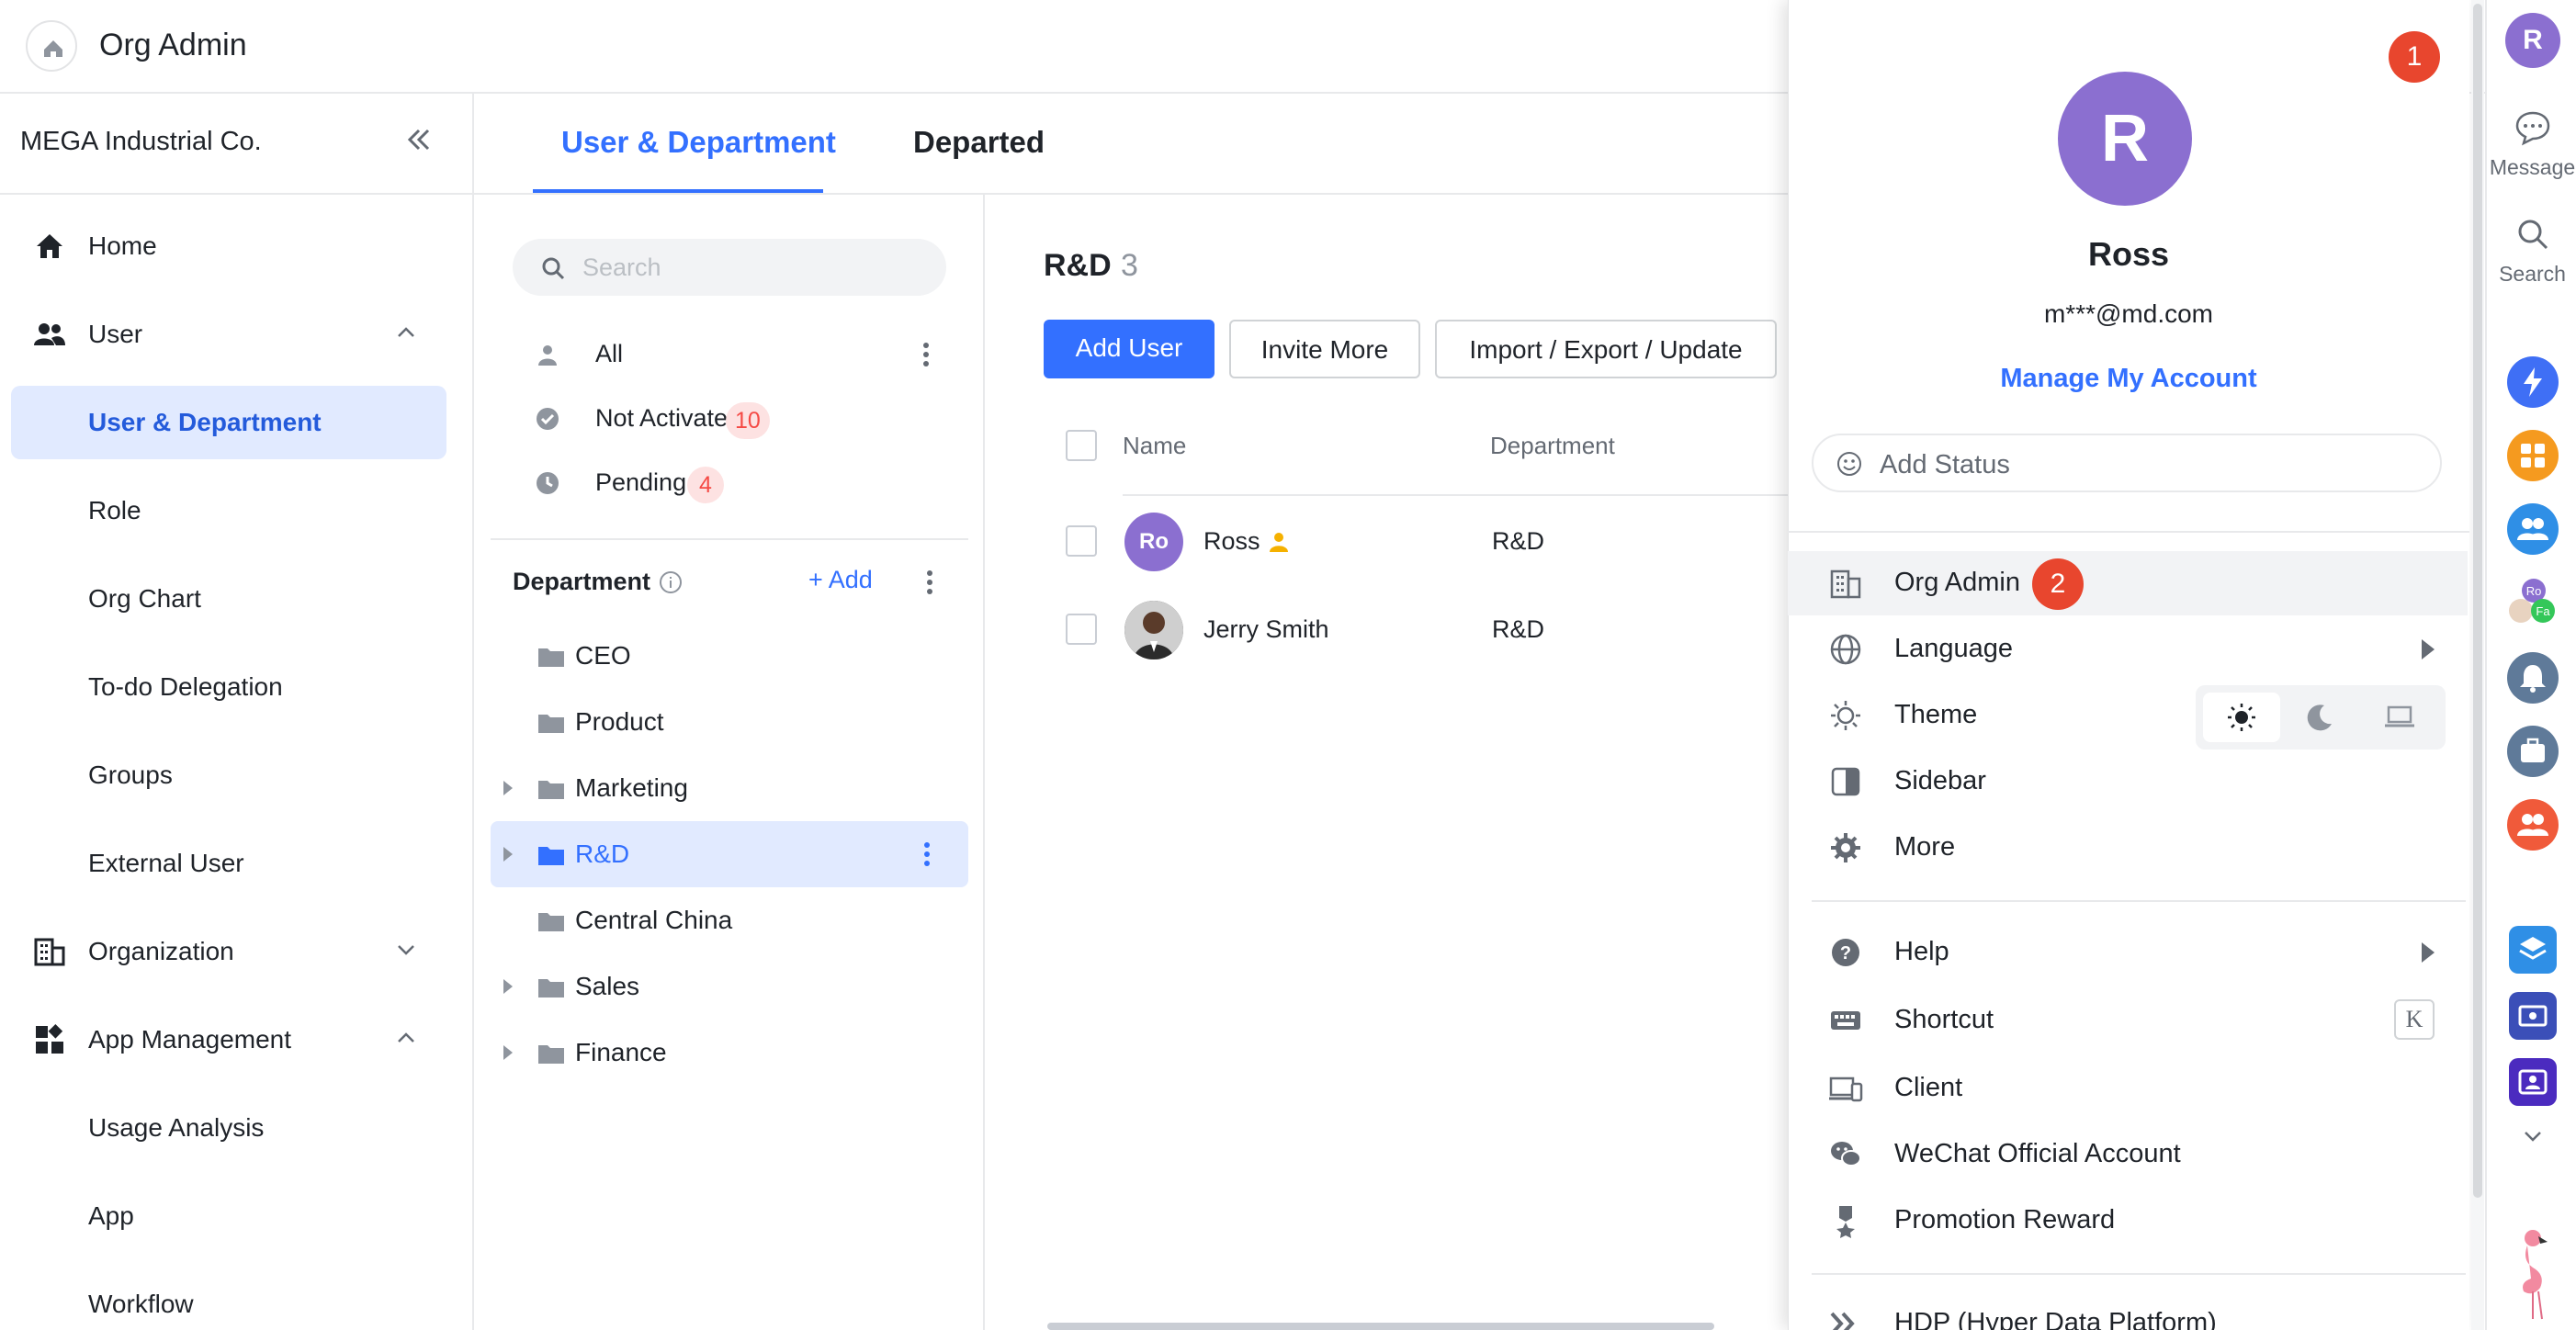 This screenshot has width=2576, height=1330. Describe the element at coordinates (729, 986) in the screenshot. I see `department-item-sales: Sales` at that location.